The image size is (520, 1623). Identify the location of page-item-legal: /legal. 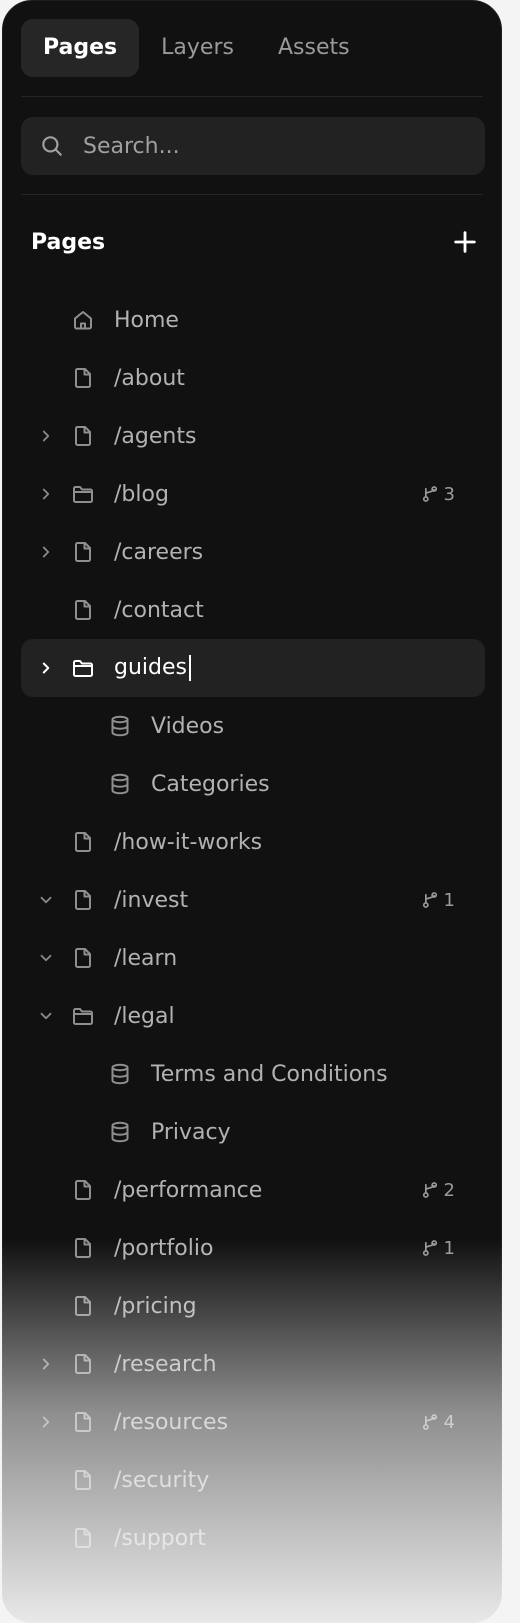
(252, 1016).